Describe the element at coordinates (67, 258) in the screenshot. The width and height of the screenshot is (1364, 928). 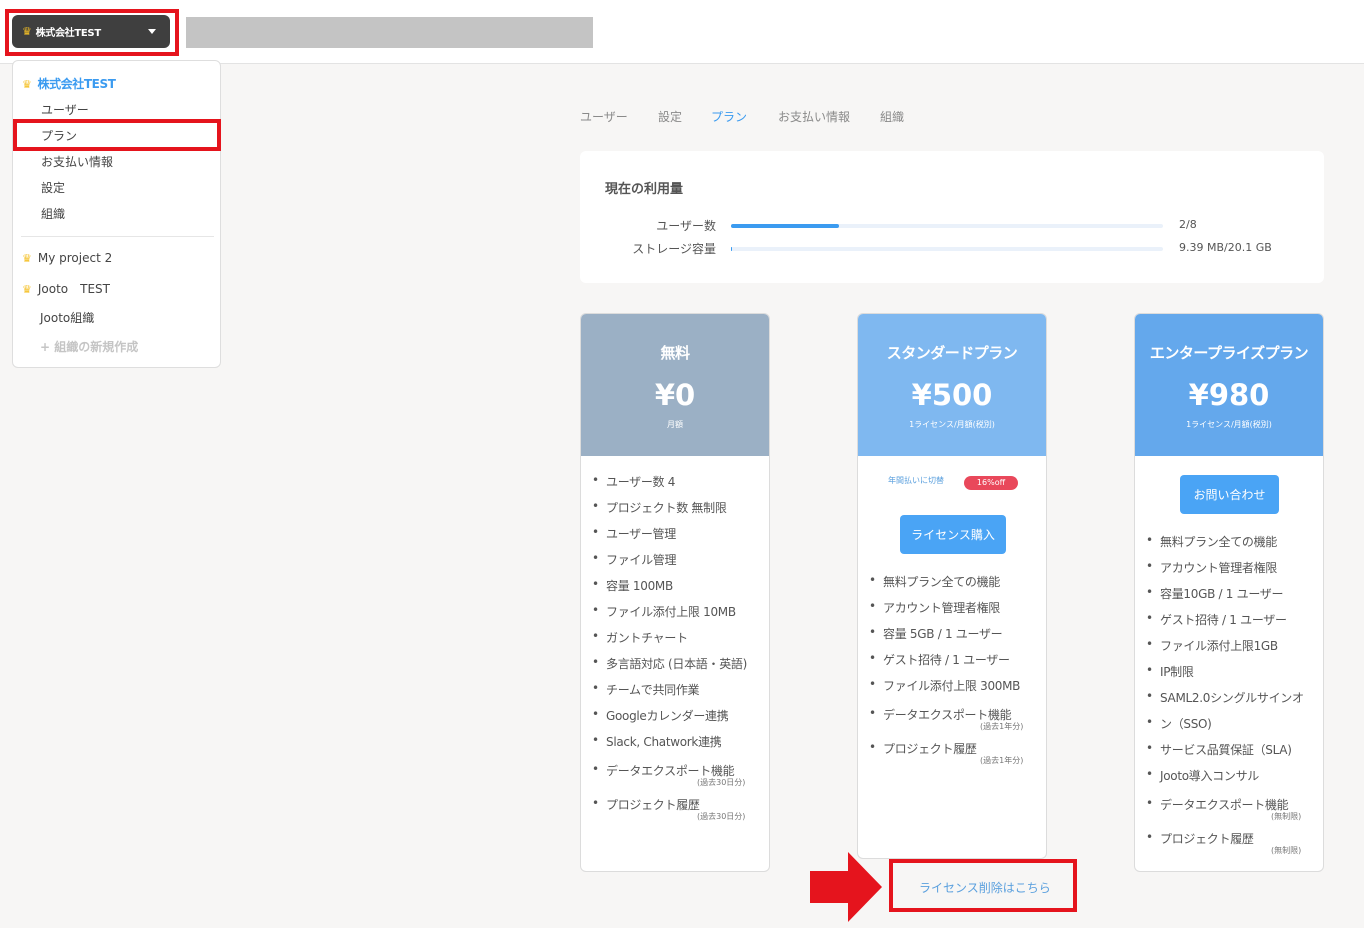
I see `dropdown-org-item: ♛ My project 2` at that location.